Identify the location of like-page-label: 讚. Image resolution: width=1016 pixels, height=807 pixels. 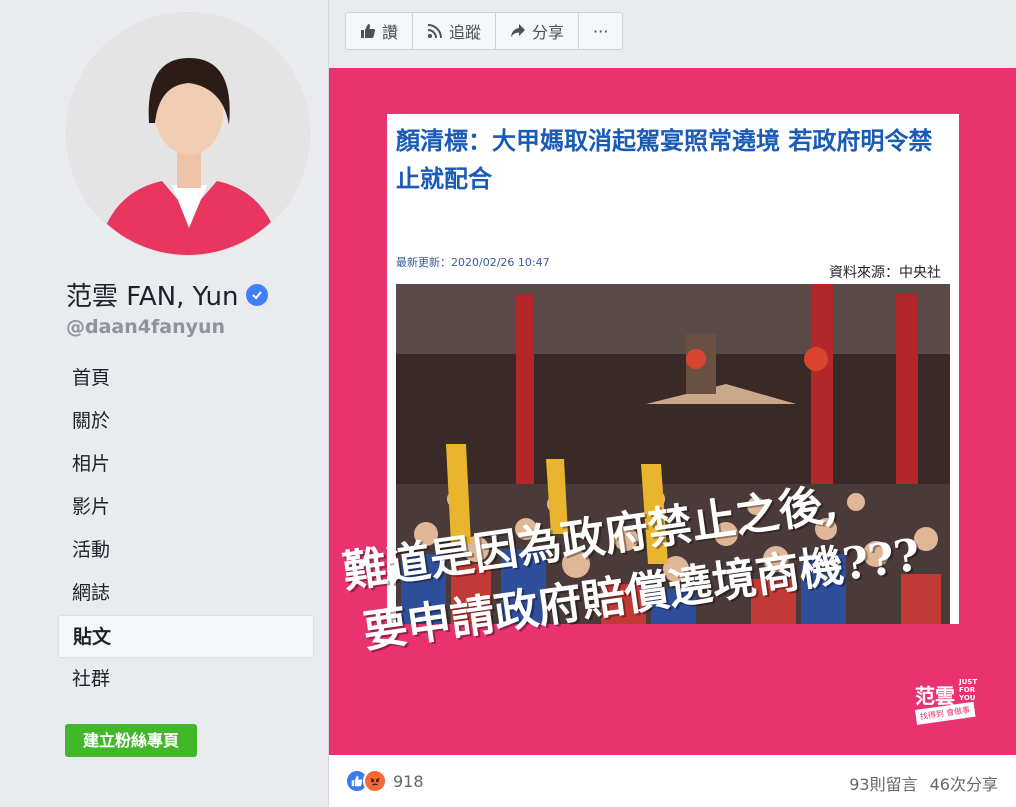
(390, 32).